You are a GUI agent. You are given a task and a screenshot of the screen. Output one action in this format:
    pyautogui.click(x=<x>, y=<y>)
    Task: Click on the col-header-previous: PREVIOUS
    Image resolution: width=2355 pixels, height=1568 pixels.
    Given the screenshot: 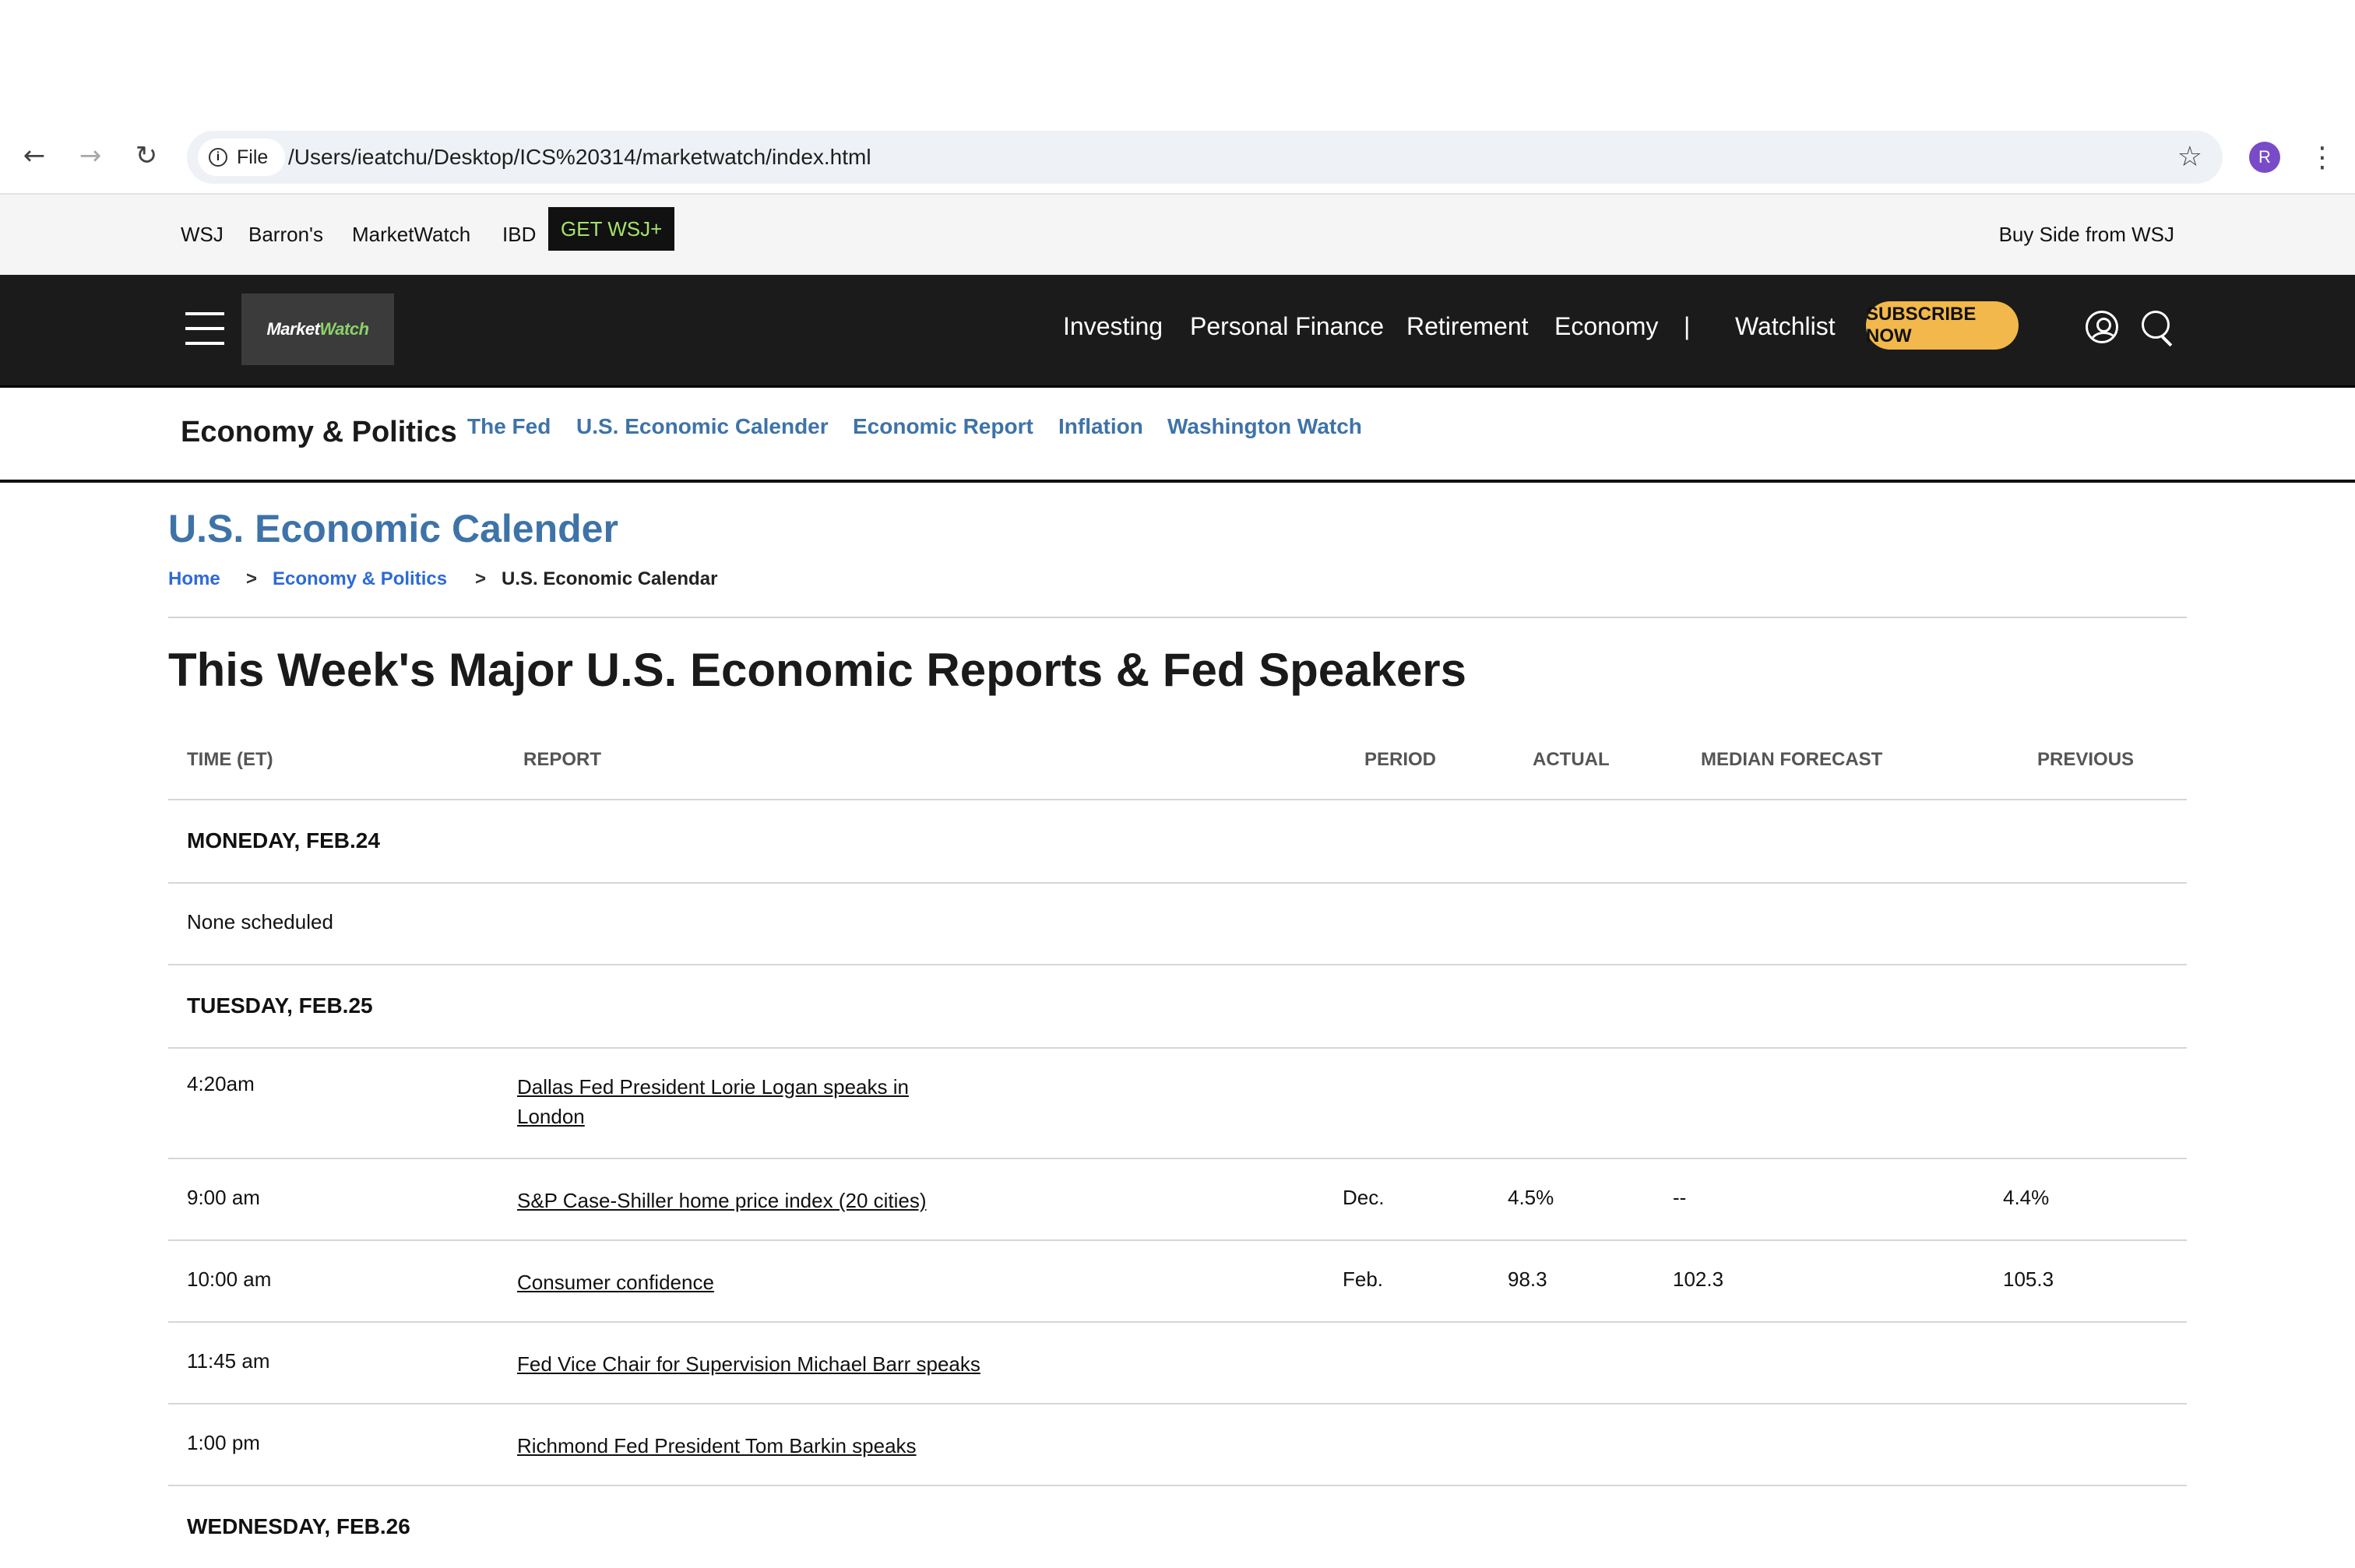 What is the action you would take?
    pyautogui.click(x=2086, y=759)
    